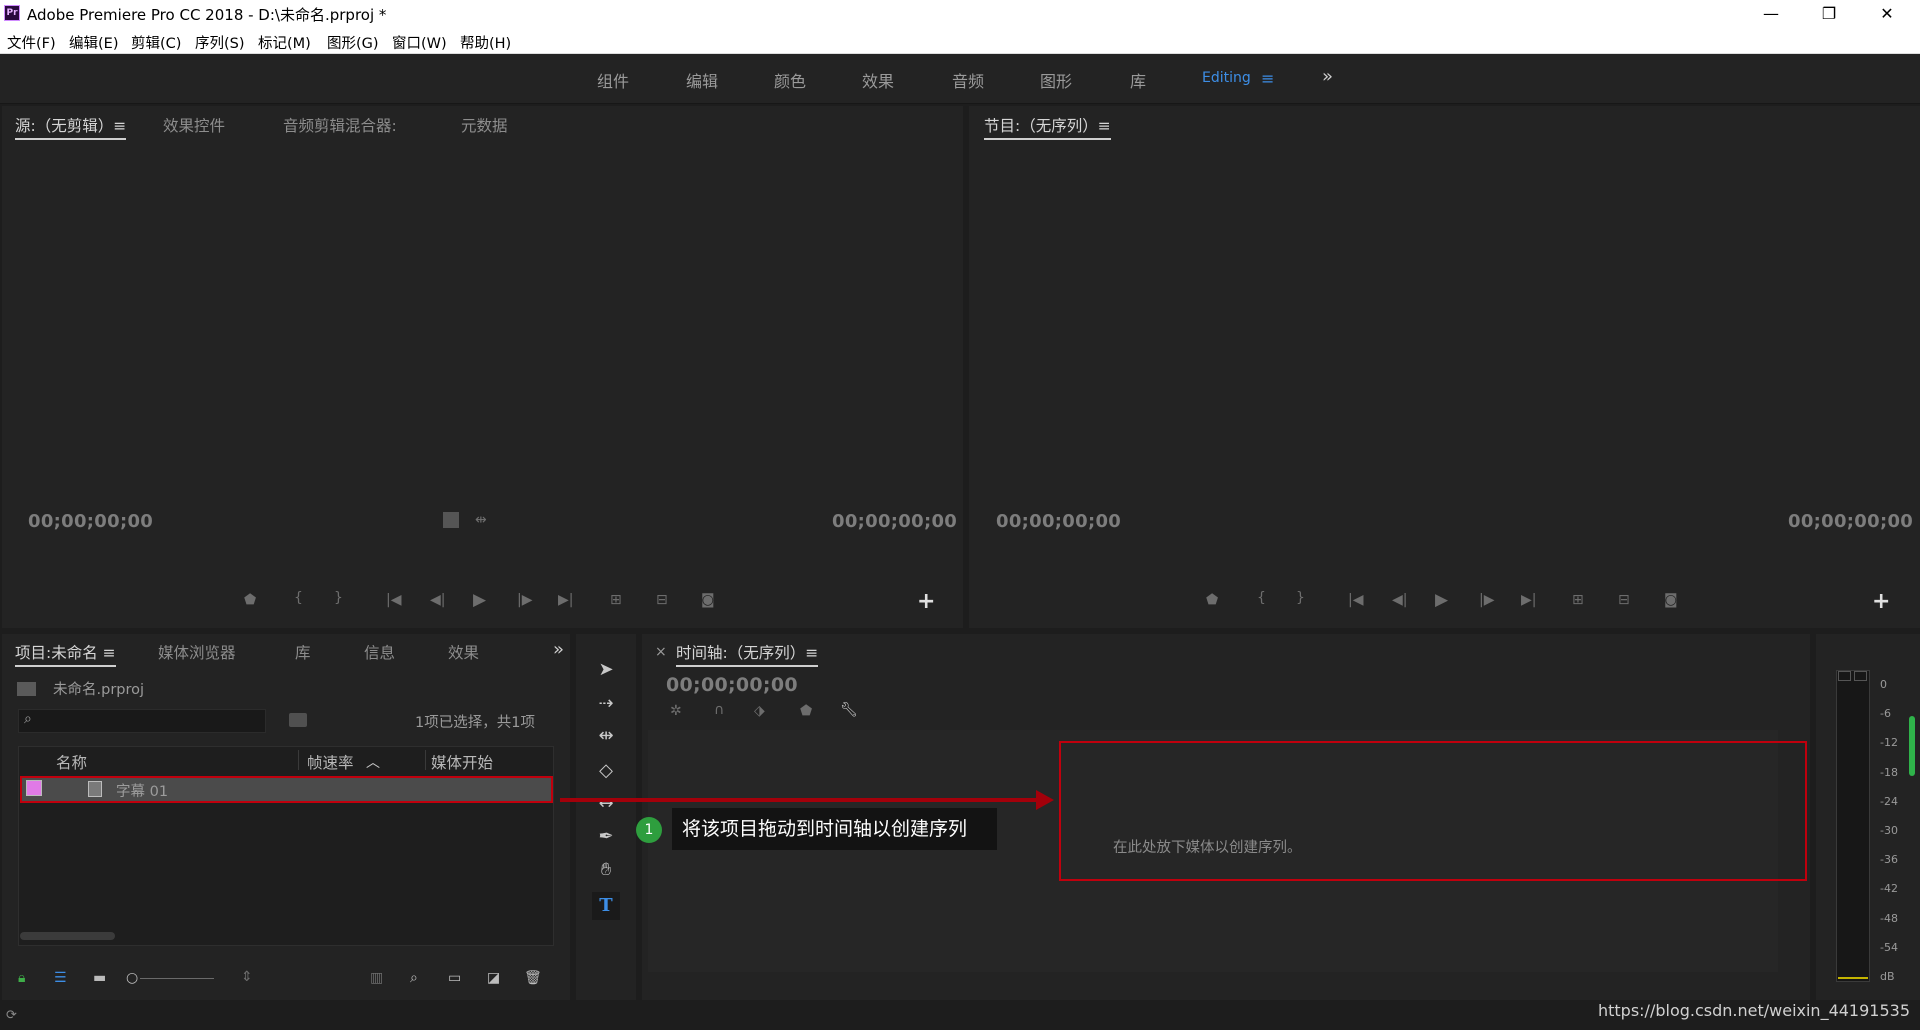  Describe the element at coordinates (790, 80) in the screenshot. I see `workspace-color: 颜色` at that location.